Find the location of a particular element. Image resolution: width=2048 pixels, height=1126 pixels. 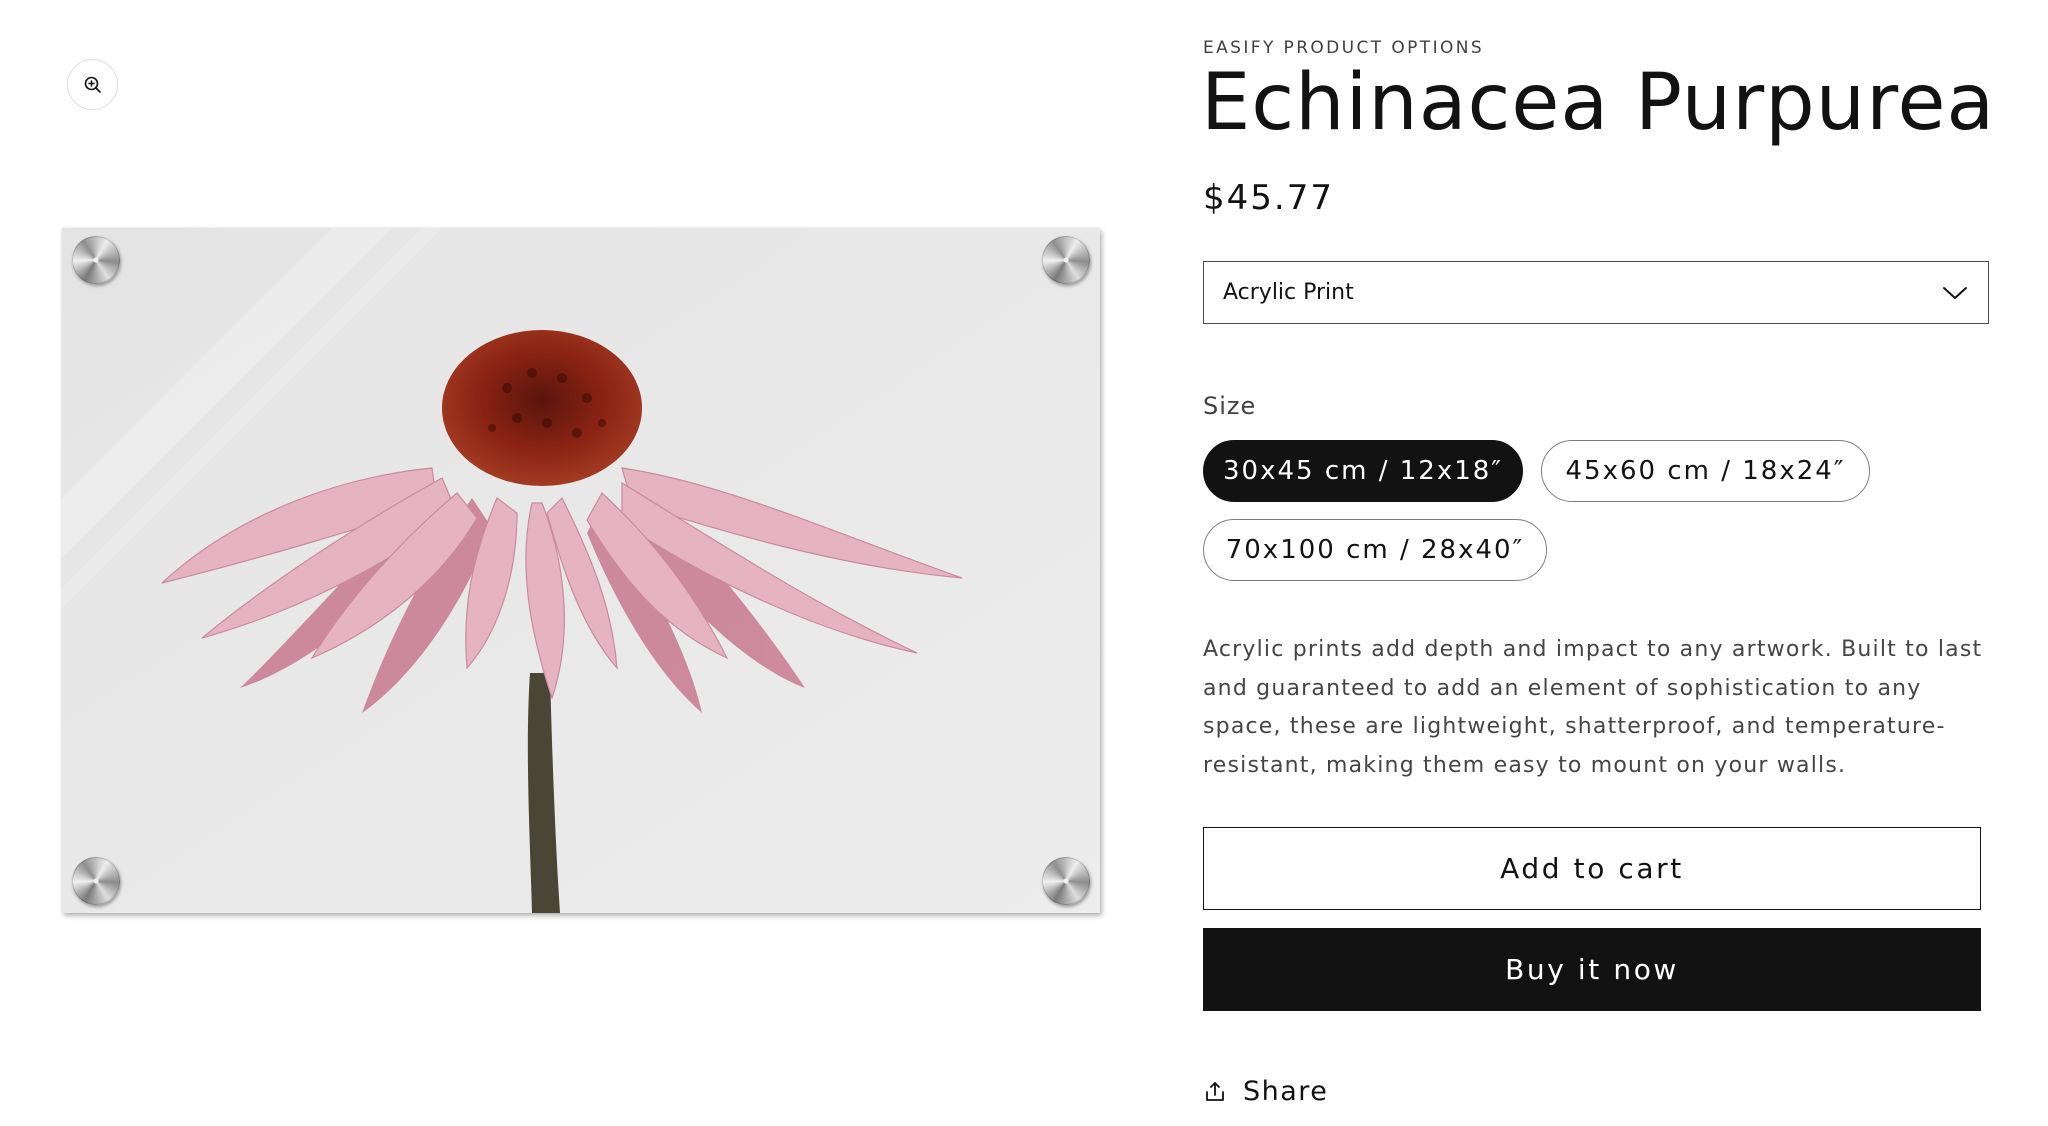

add-to-cart-button: Add to cart is located at coordinates (1592, 868).